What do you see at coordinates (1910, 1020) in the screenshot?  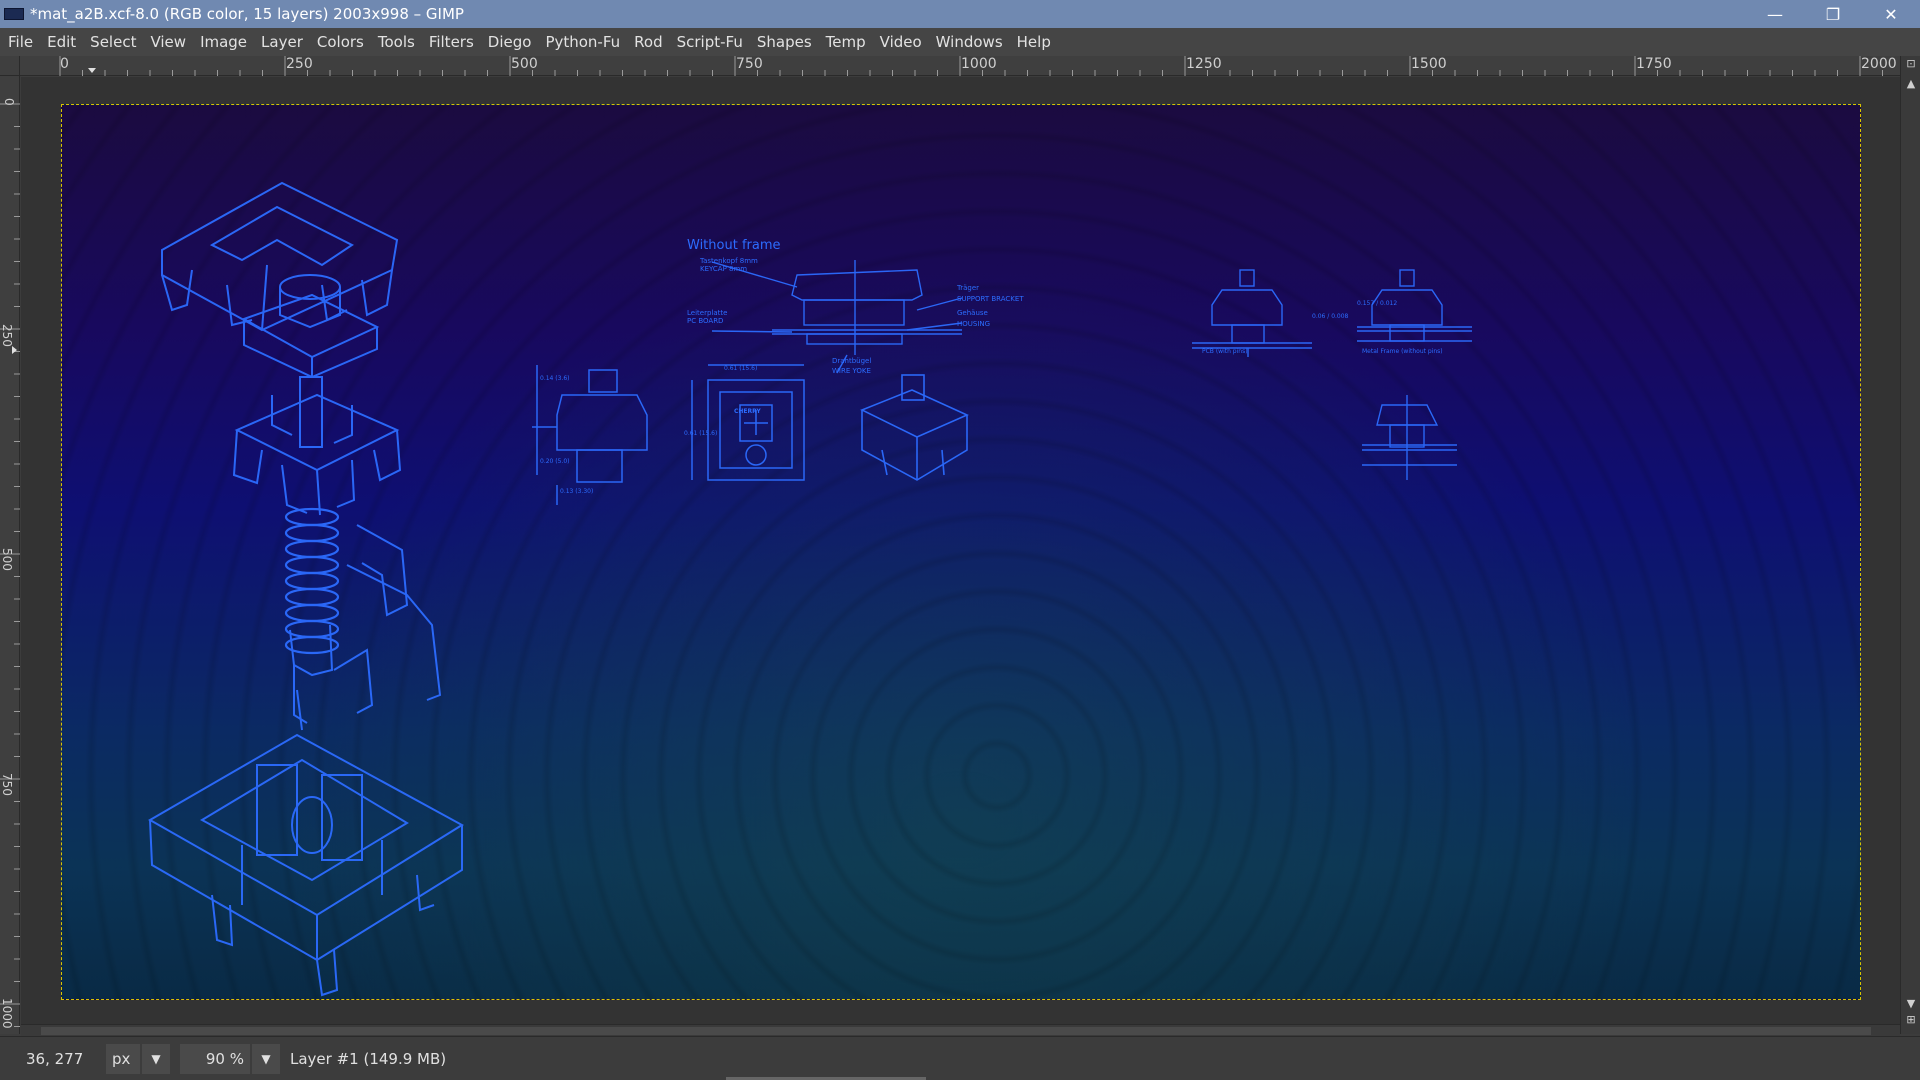 I see `zoom-fit-icon: ⊞` at bounding box center [1910, 1020].